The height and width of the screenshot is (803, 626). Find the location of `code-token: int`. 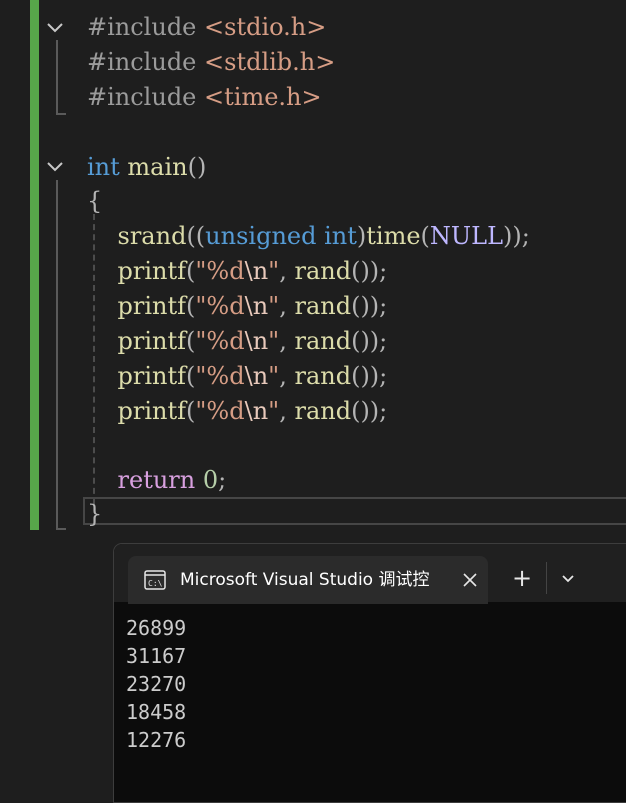

code-token: int is located at coordinates (103, 167).